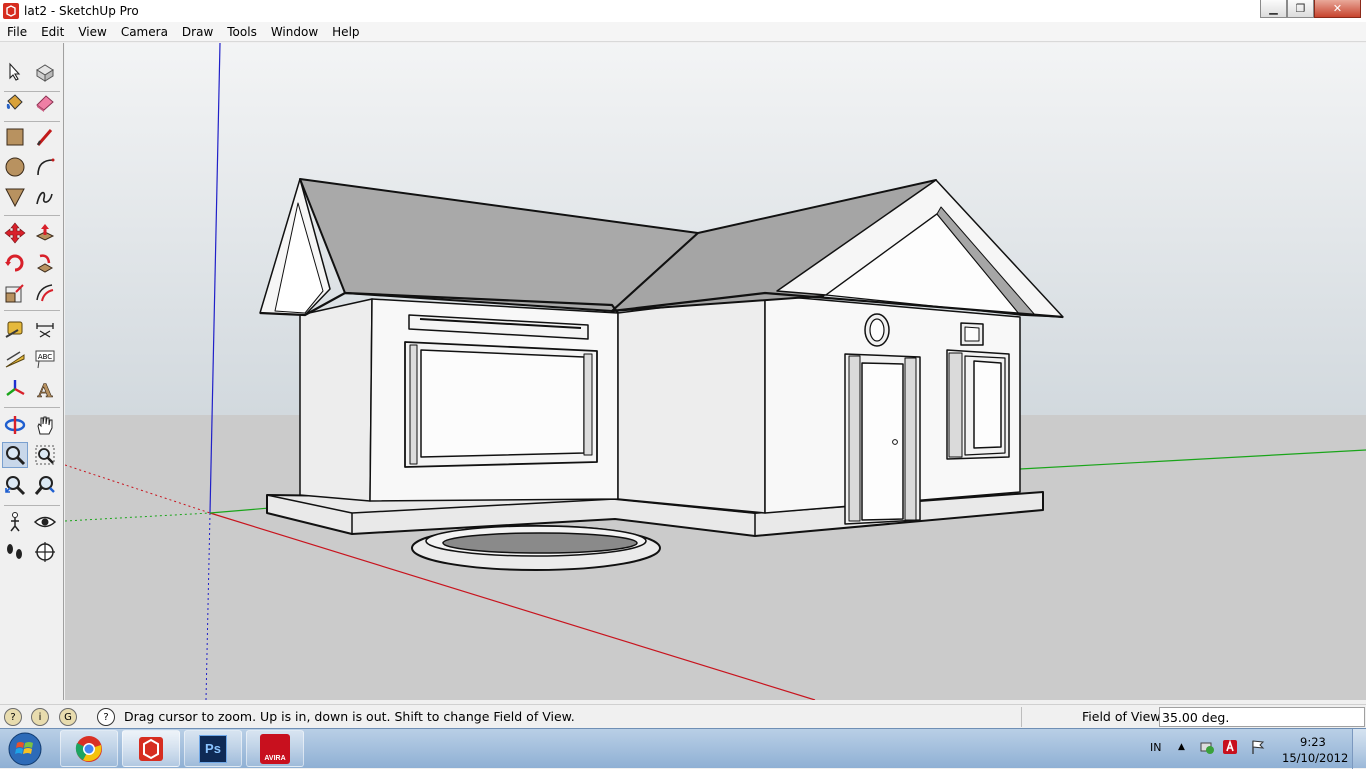  I want to click on language-indicator: IN, so click(1155, 747).